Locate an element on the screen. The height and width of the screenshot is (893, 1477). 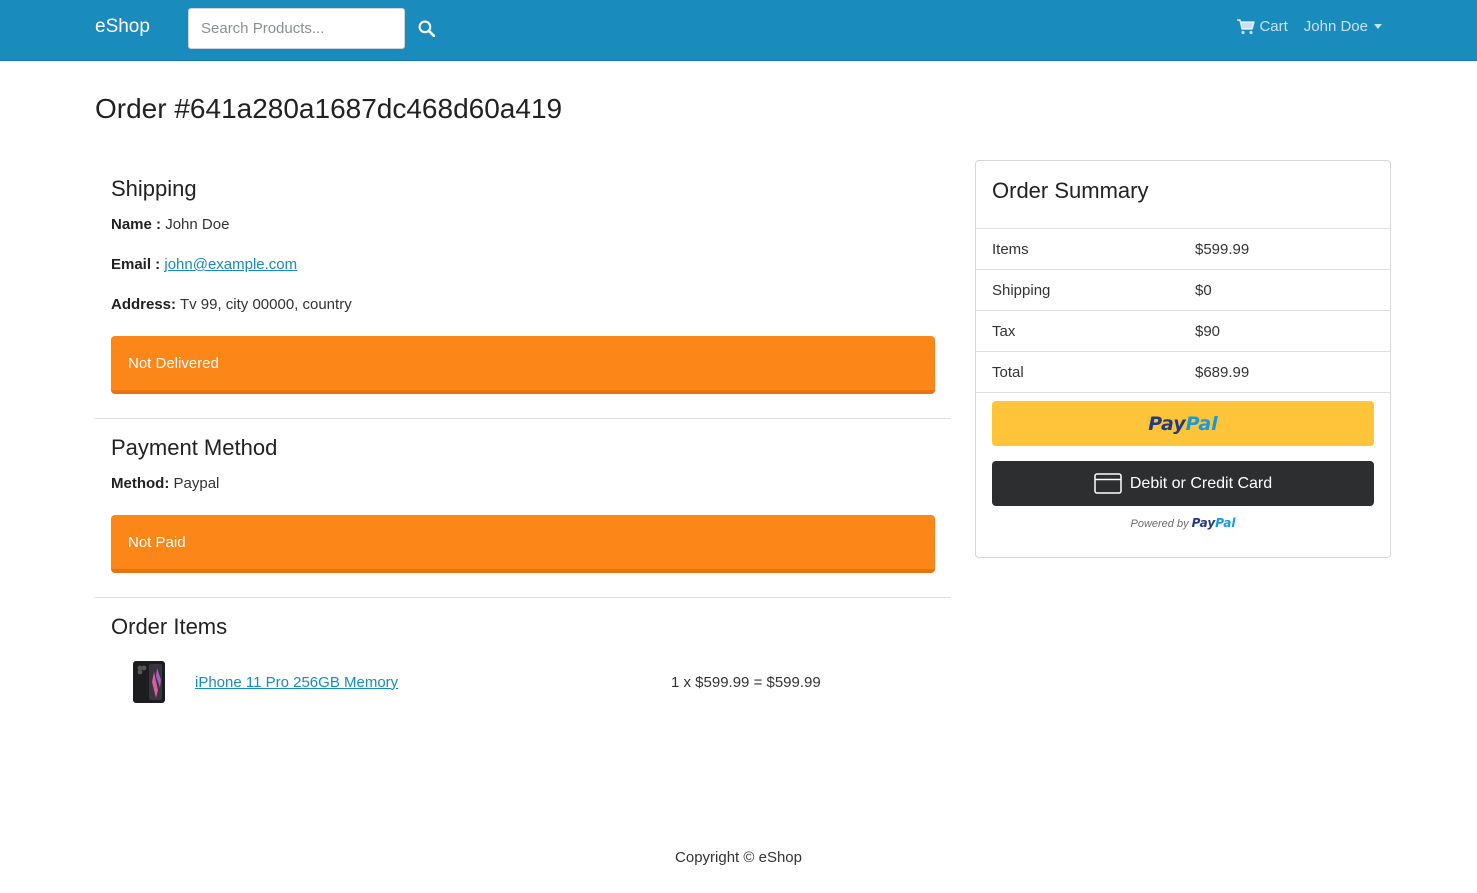
paypal-logo-pay: Pay is located at coordinates (1167, 423).